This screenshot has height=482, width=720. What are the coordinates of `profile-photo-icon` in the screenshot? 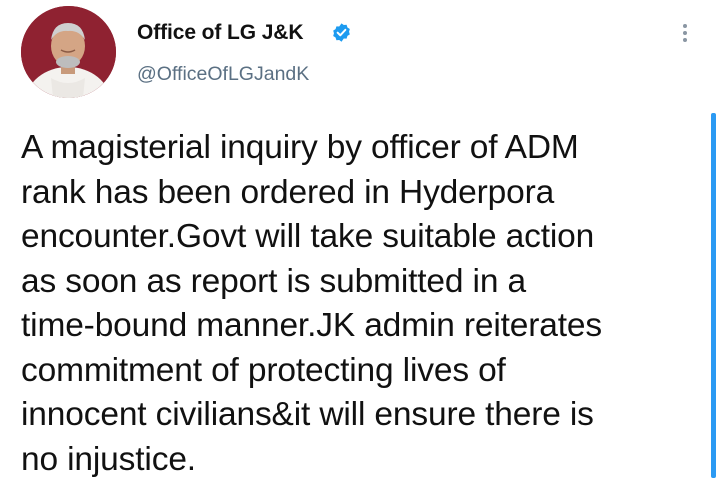 It's located at (68, 52).